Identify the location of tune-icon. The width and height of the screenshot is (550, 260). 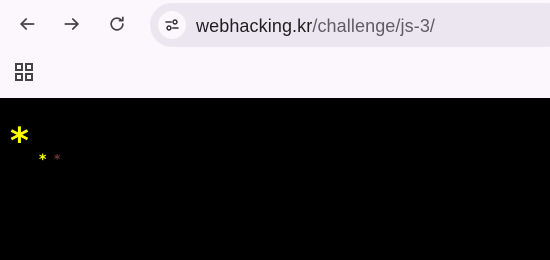
(172, 25).